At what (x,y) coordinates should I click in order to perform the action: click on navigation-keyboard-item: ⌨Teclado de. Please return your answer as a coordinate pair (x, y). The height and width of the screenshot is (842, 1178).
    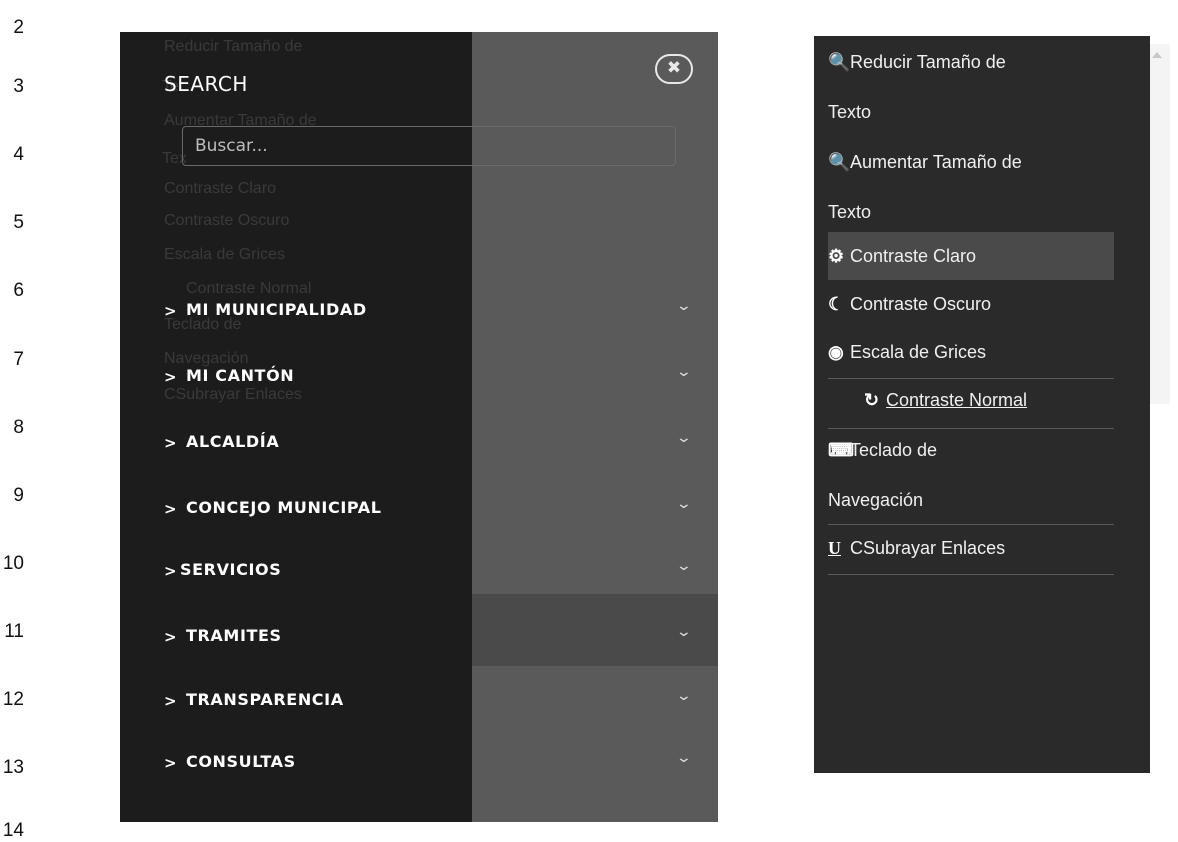
    Looking at the image, I should click on (971, 450).